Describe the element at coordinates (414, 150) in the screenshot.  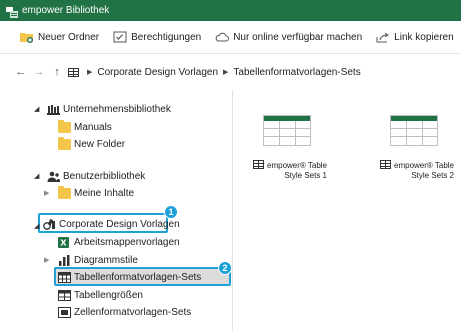
I see `file-tile: empower® Table Style Sets 2` at that location.